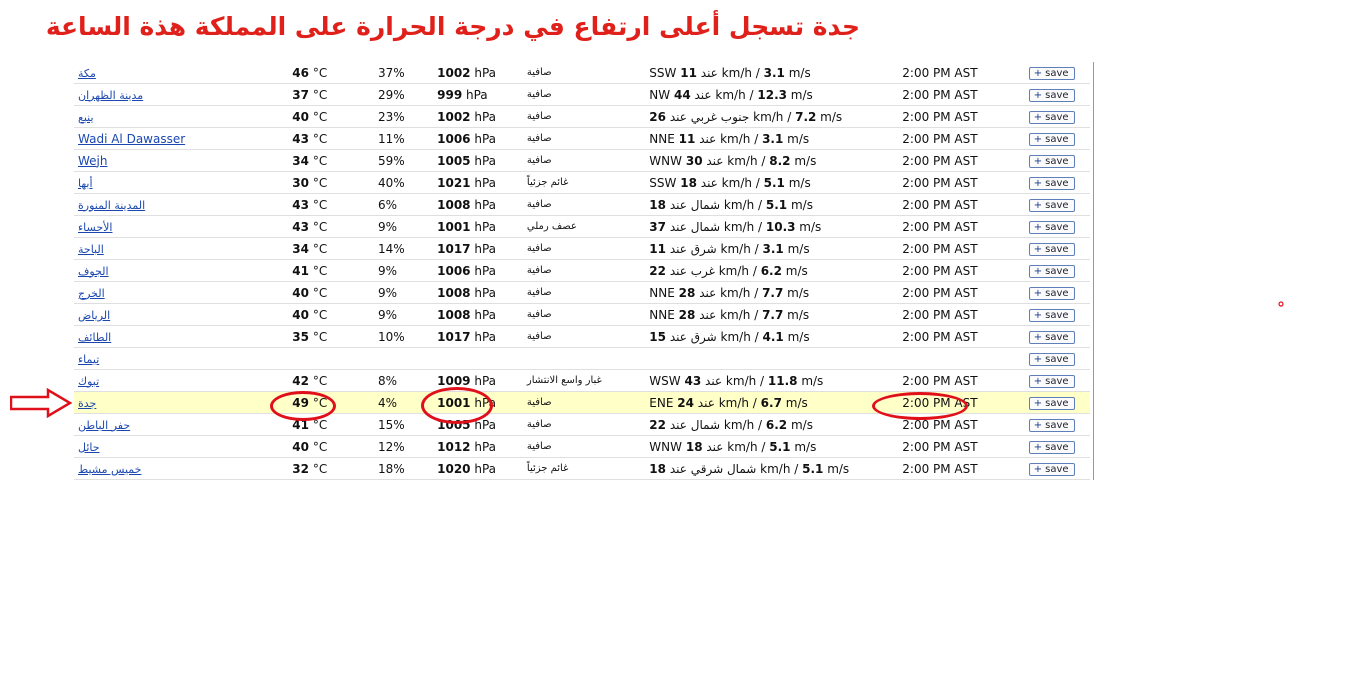  I want to click on city-link: جدة, so click(87, 403).